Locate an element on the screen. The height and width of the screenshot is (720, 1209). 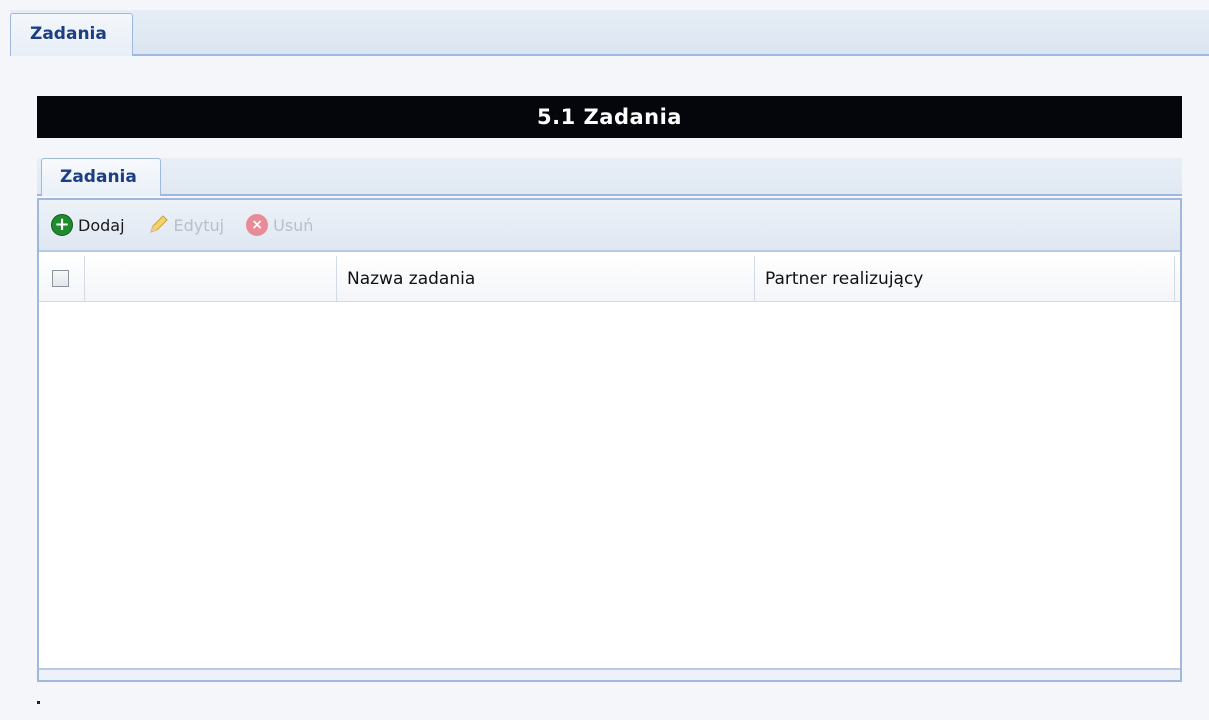
add-button-label: Dodaj is located at coordinates (101, 225).